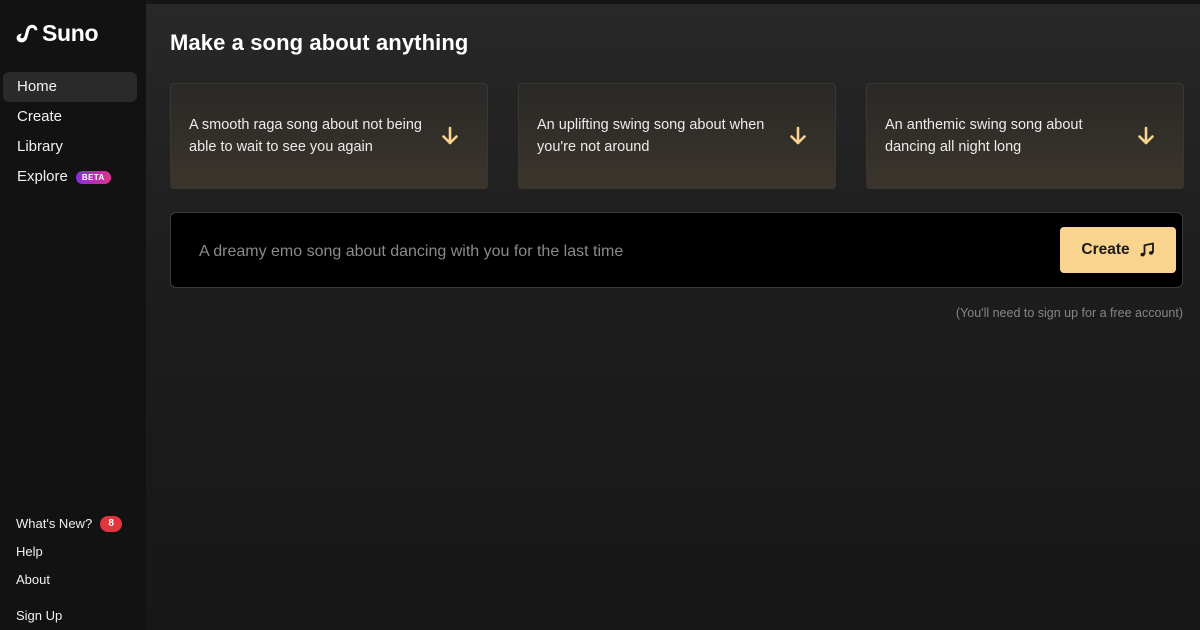 The width and height of the screenshot is (1200, 630). What do you see at coordinates (54, 523) in the screenshot?
I see `whats-new-label: What's New?` at bounding box center [54, 523].